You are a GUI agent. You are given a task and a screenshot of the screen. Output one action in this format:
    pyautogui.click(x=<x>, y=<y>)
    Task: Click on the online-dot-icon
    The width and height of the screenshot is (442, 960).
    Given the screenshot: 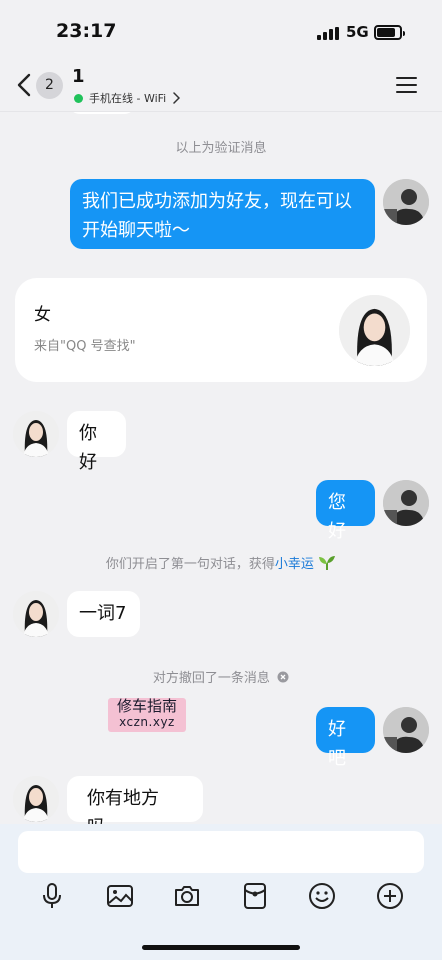 What is the action you would take?
    pyautogui.click(x=78, y=98)
    